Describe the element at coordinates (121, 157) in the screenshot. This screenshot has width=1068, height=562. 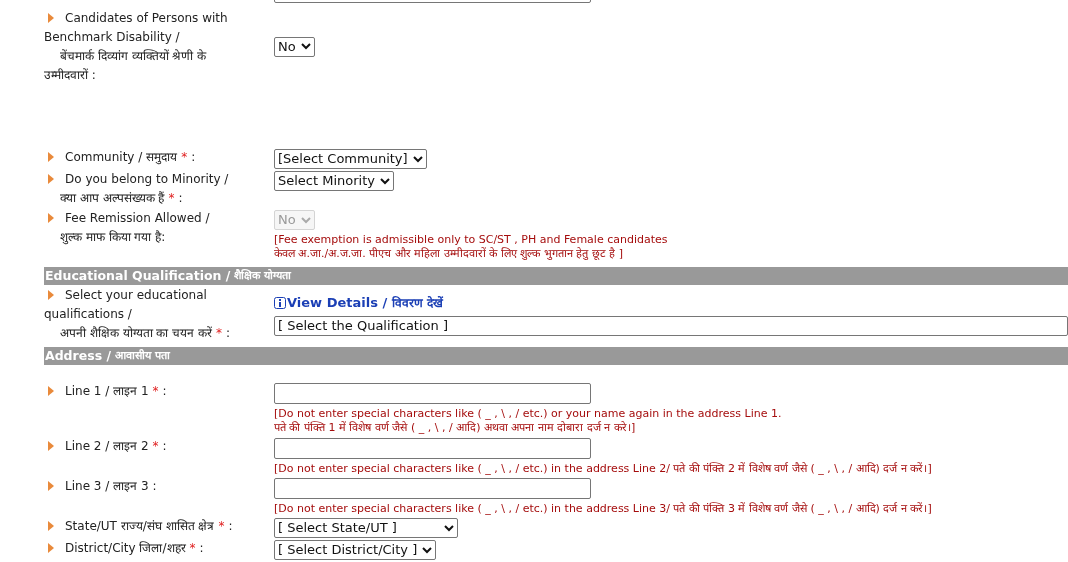
I see `field-label: Community / समुदाय` at that location.